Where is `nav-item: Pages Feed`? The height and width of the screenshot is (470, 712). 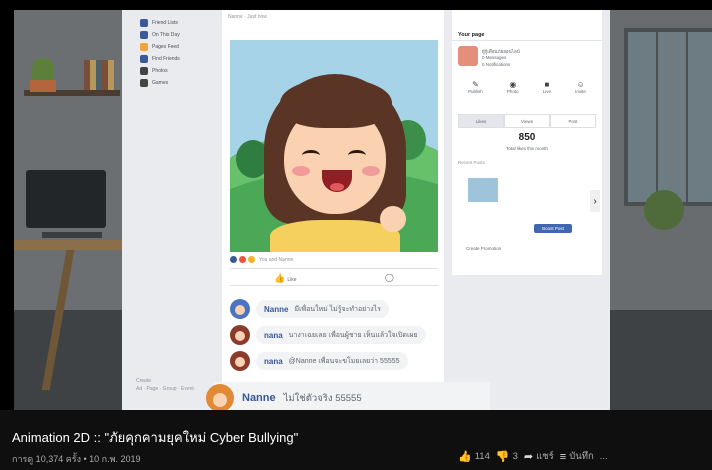 nav-item: Pages Feed is located at coordinates (175, 47).